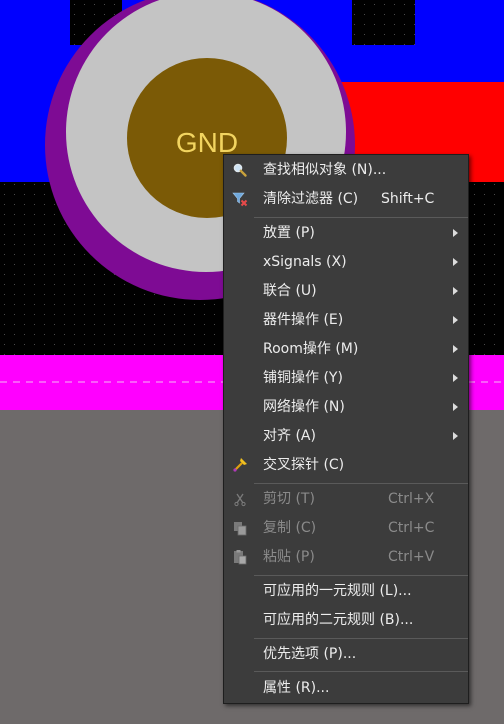  I want to click on menu-item-paste: 粘贴 (P) Ctrl+V, so click(346, 557).